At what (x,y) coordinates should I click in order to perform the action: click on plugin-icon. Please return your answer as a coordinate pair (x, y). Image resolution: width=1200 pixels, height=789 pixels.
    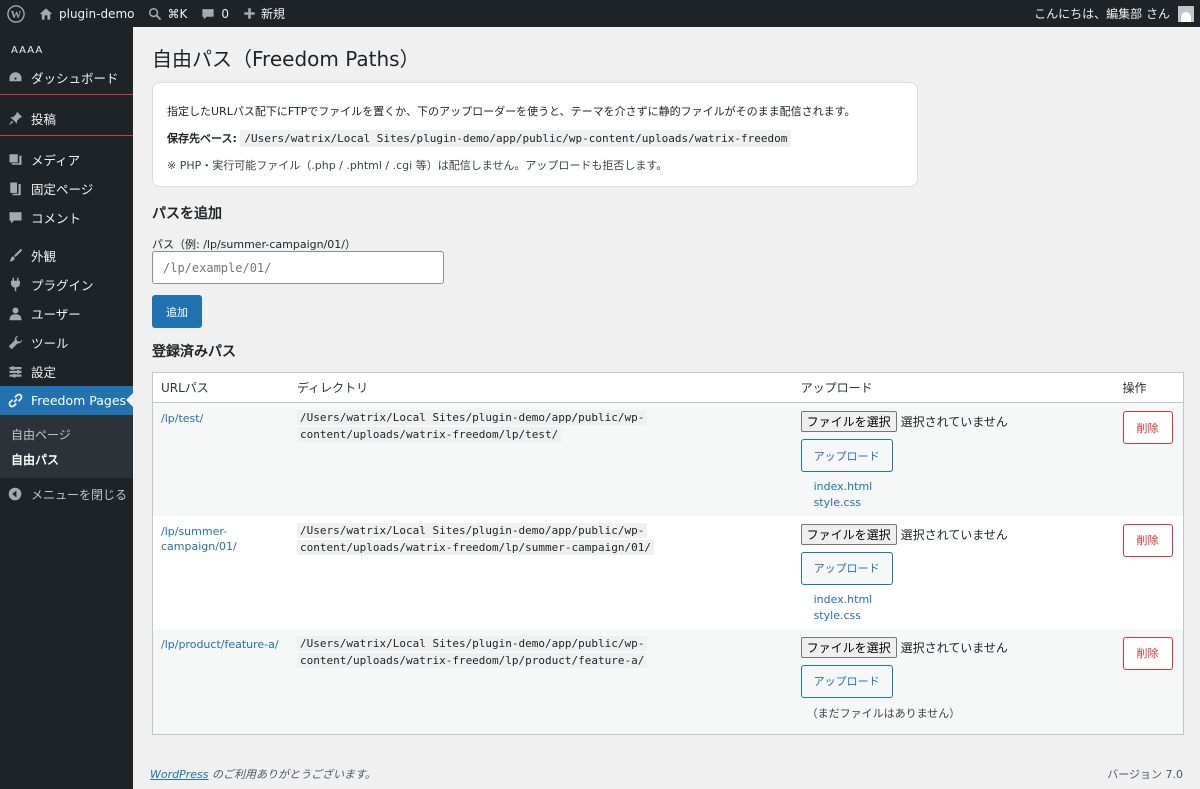
    Looking at the image, I should click on (15, 284).